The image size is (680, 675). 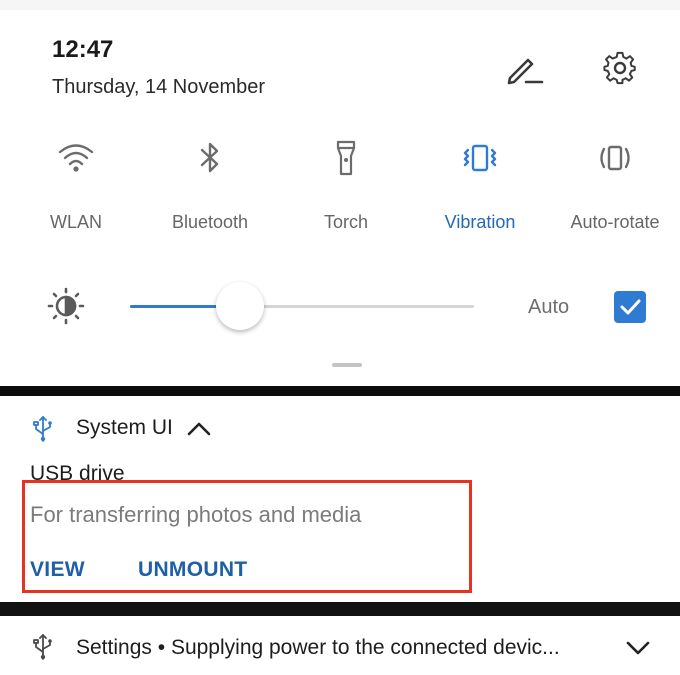 I want to click on chevron-down-icon, so click(x=638, y=648).